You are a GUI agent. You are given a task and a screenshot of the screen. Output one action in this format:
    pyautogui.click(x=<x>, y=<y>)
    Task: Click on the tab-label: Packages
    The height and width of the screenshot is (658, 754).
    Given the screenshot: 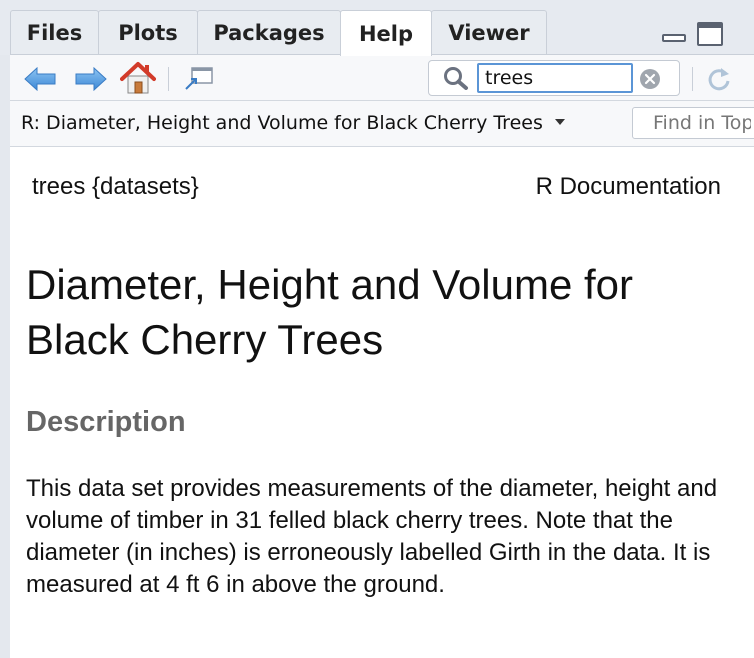 What is the action you would take?
    pyautogui.click(x=269, y=33)
    